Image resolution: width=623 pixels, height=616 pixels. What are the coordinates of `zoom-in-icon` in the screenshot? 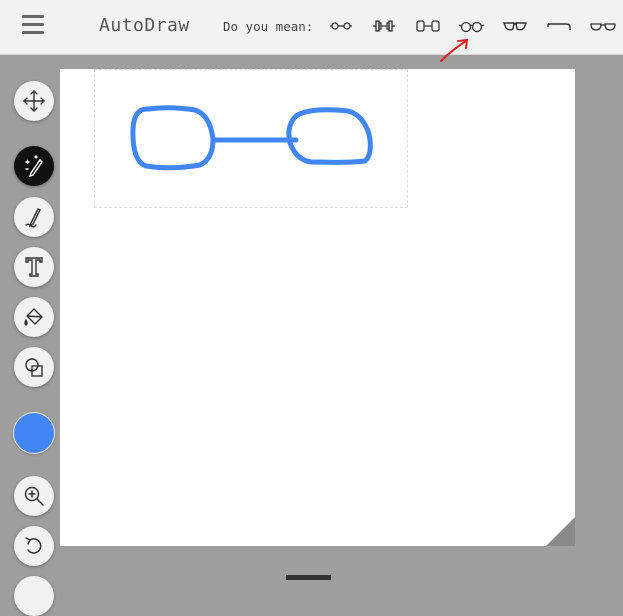 It's located at (34, 496).